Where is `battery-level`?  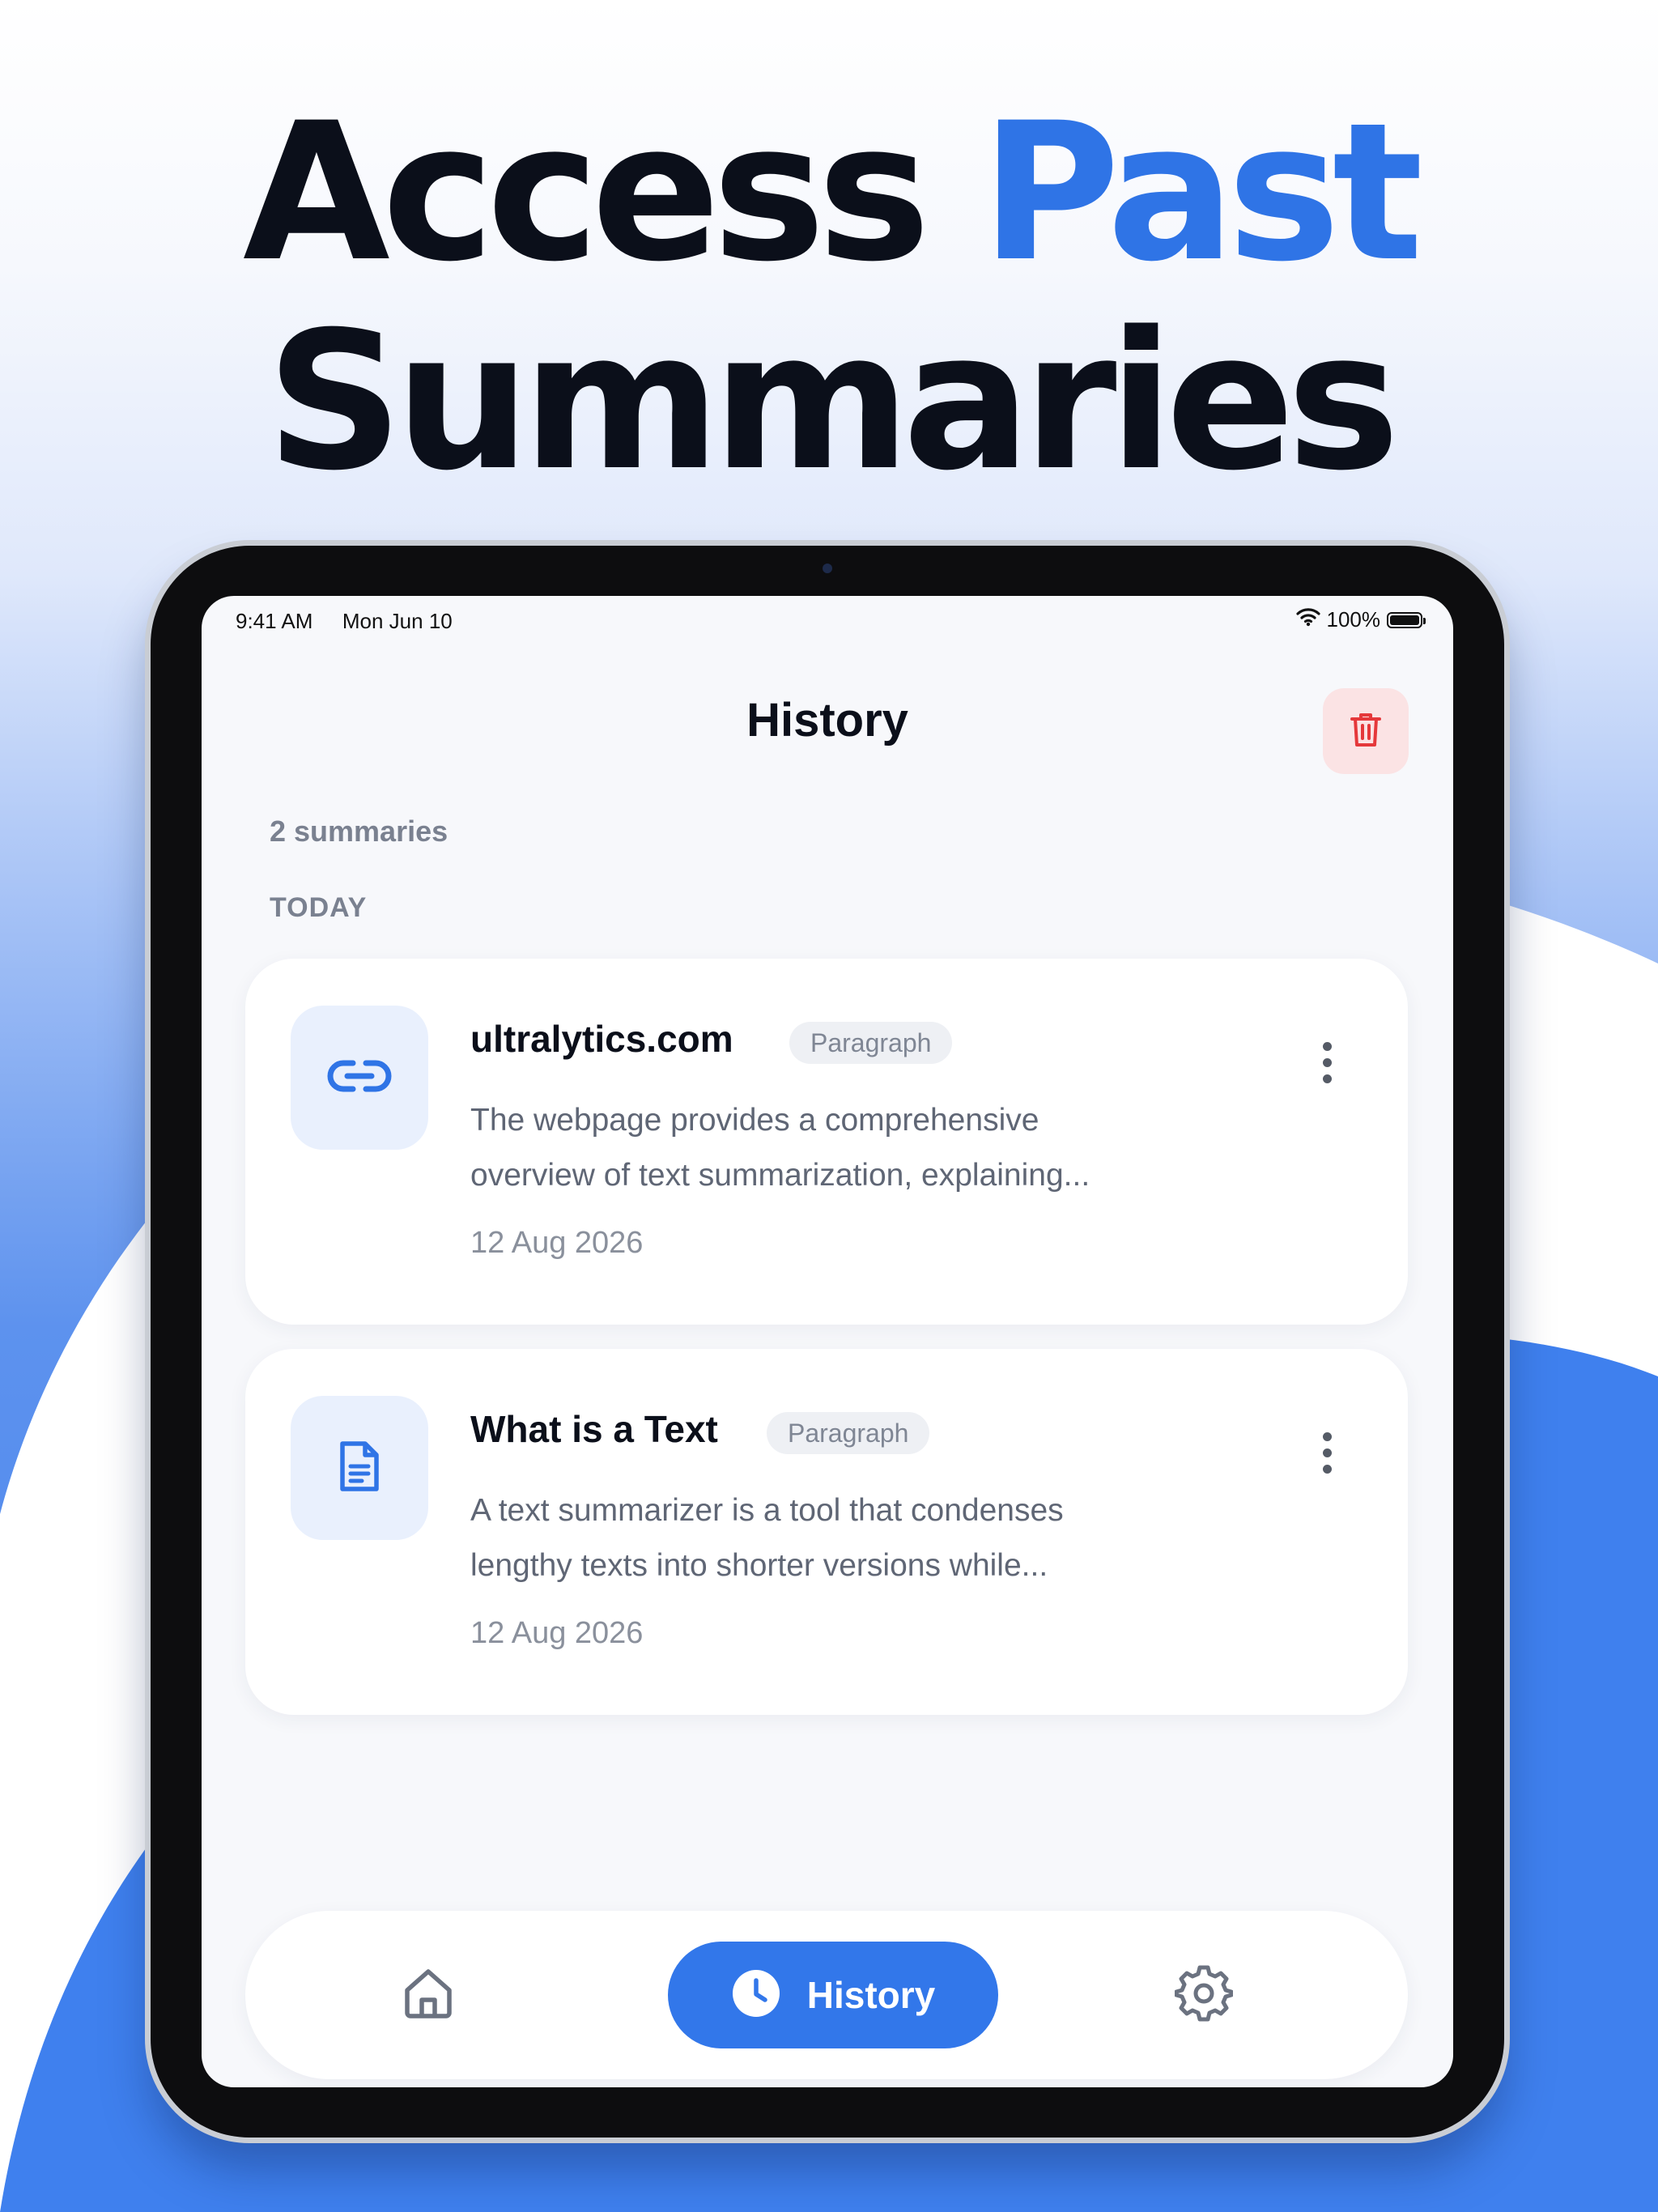 battery-level is located at coordinates (1404, 620).